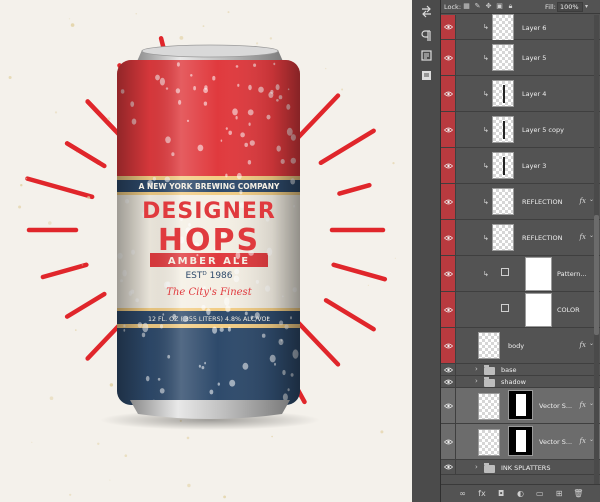 This screenshot has width=600, height=502. I want to click on layer-row: › shadow, so click(520, 382).